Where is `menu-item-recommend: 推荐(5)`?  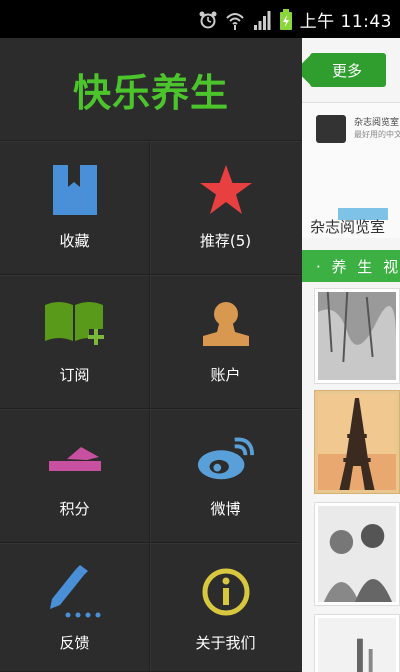
menu-item-recommend: 推荐(5) is located at coordinates (225, 208).